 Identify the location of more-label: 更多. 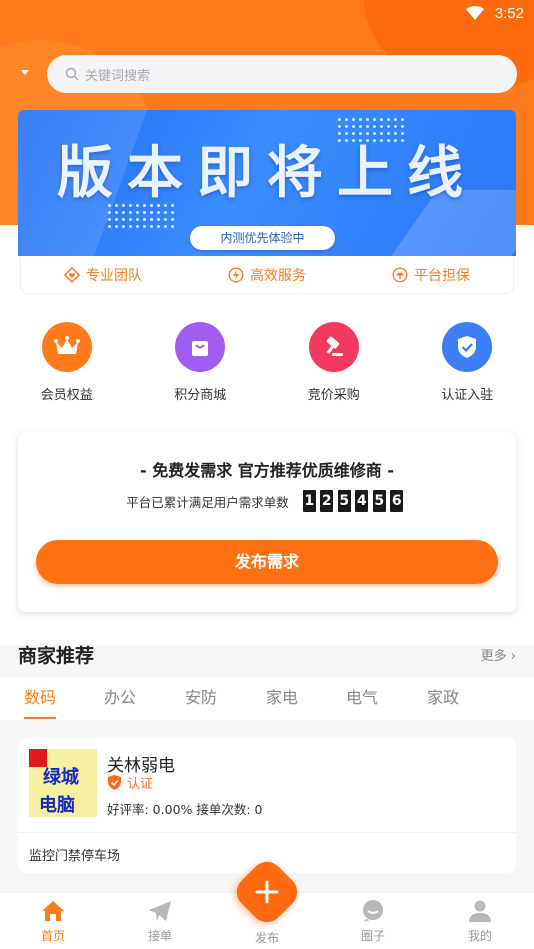
(493, 656).